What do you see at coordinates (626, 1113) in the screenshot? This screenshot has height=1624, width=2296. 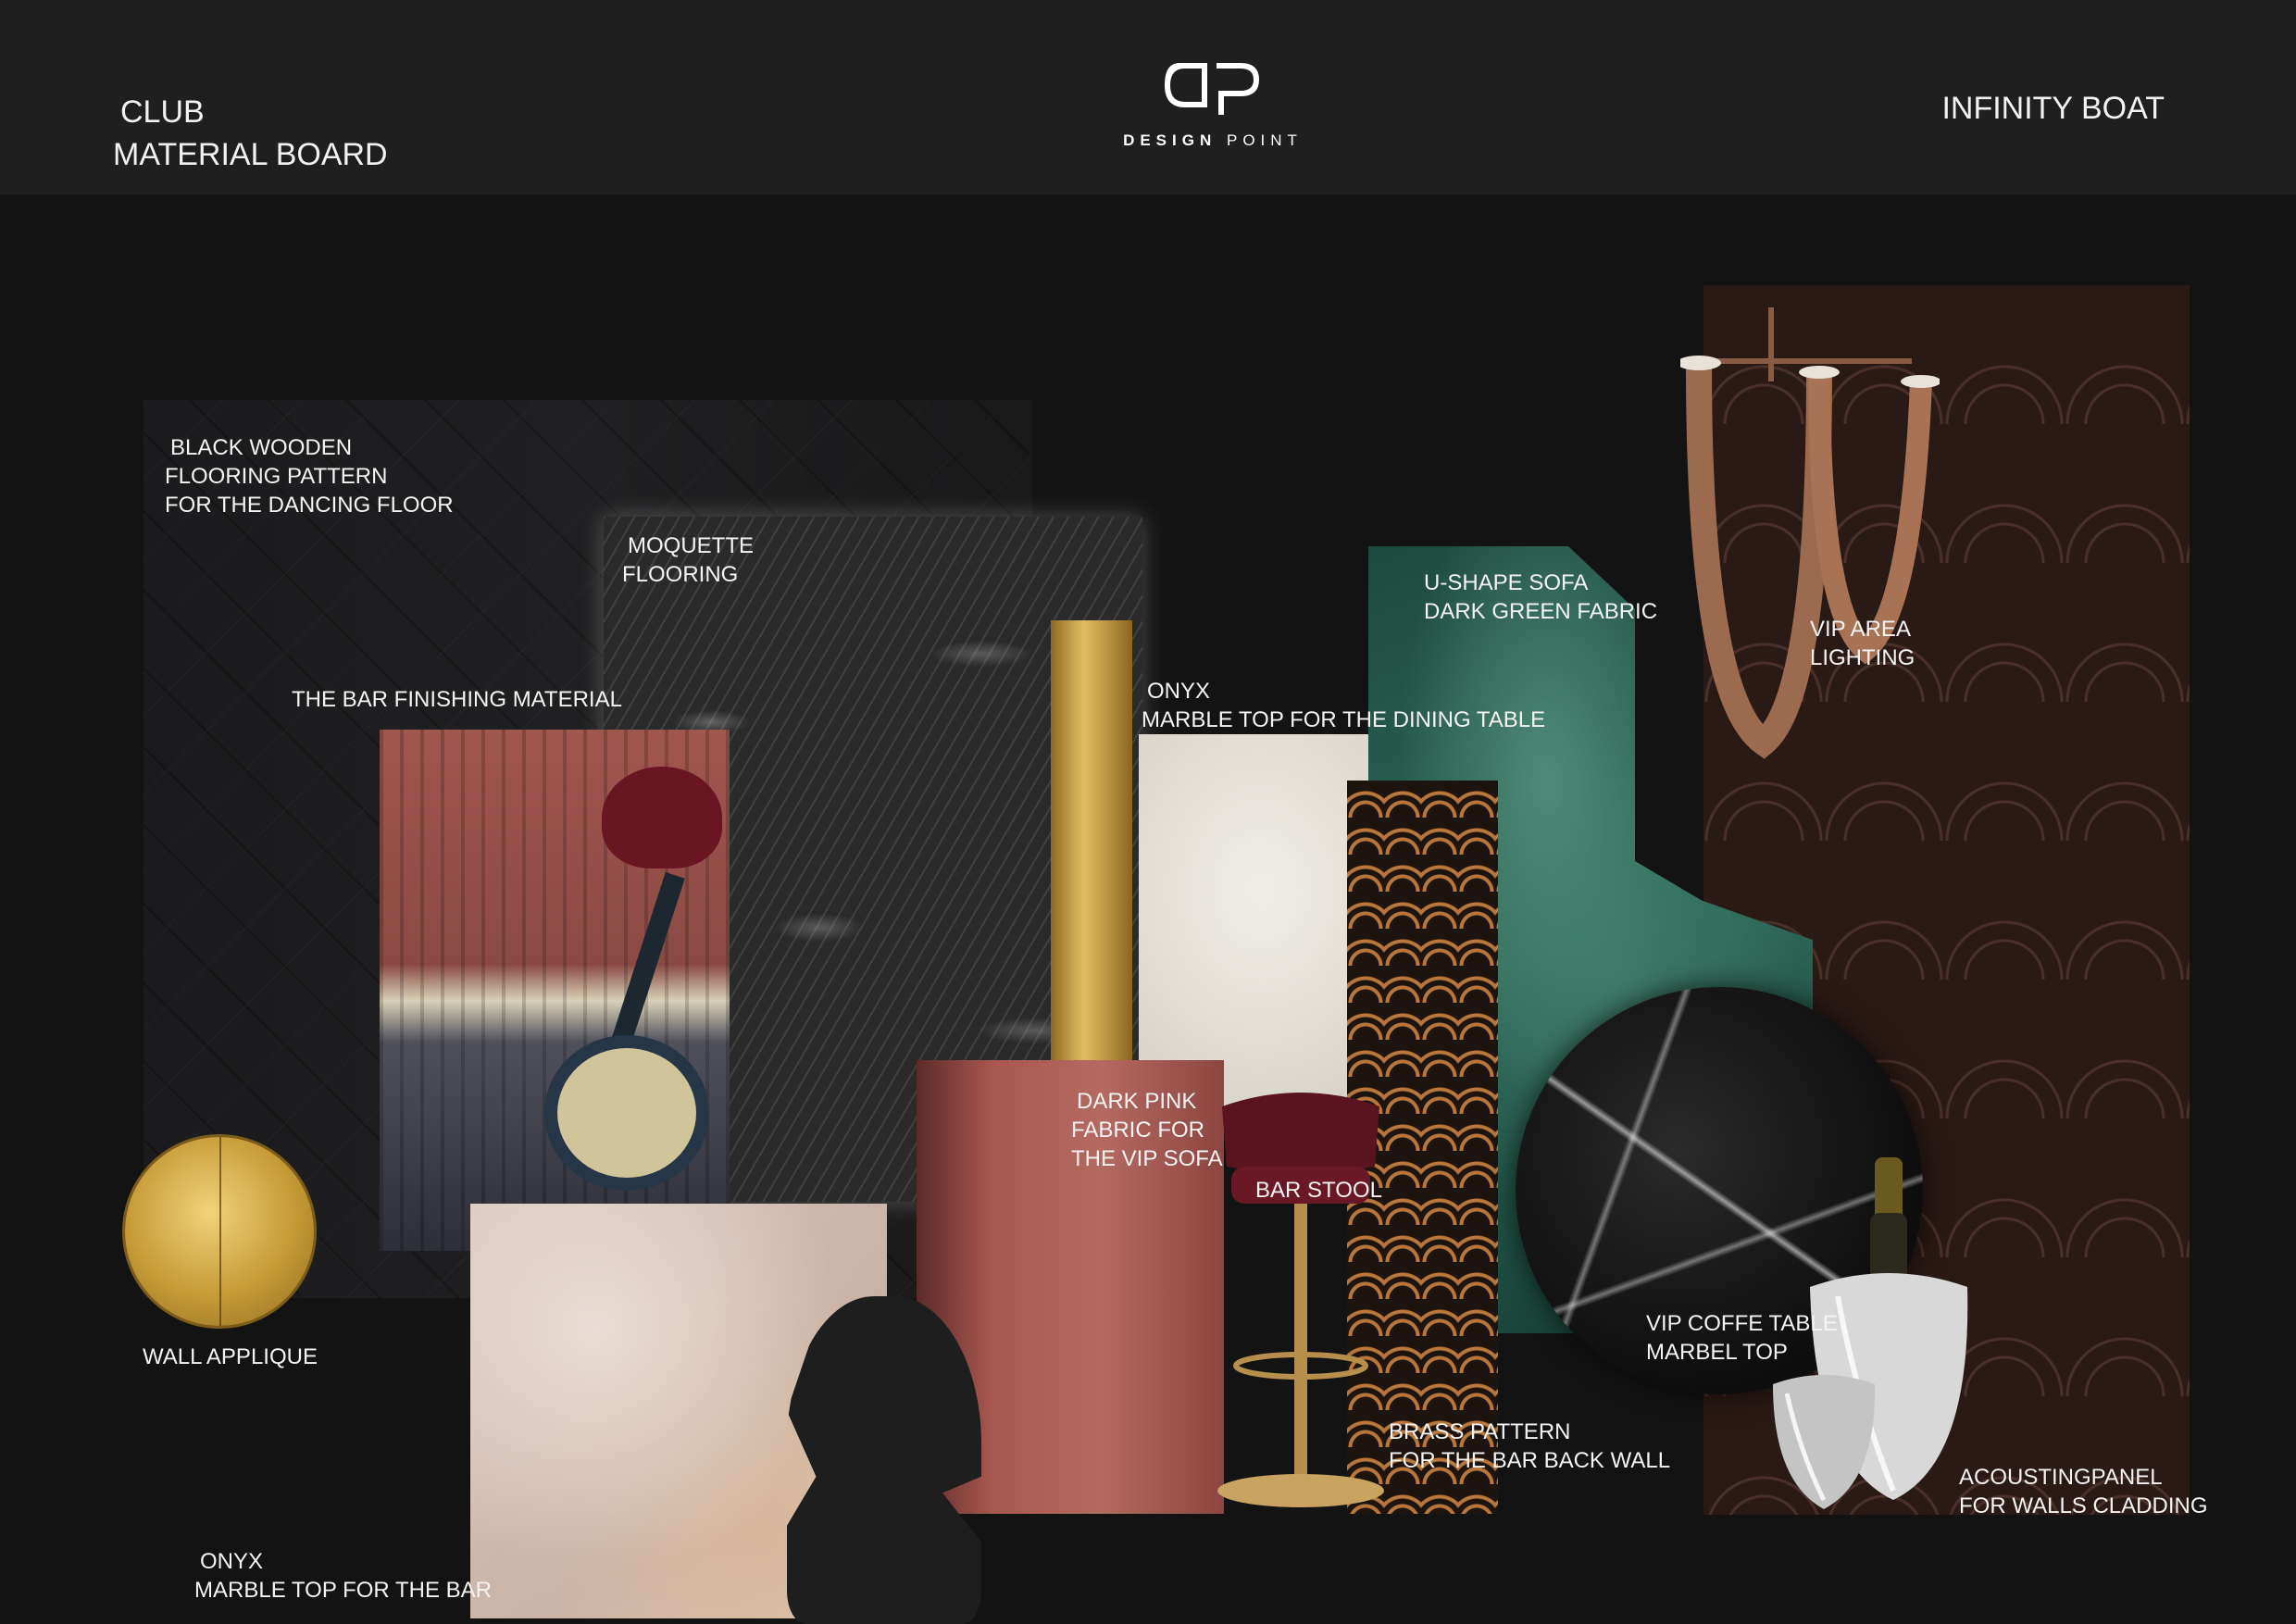 I see `stool-base` at bounding box center [626, 1113].